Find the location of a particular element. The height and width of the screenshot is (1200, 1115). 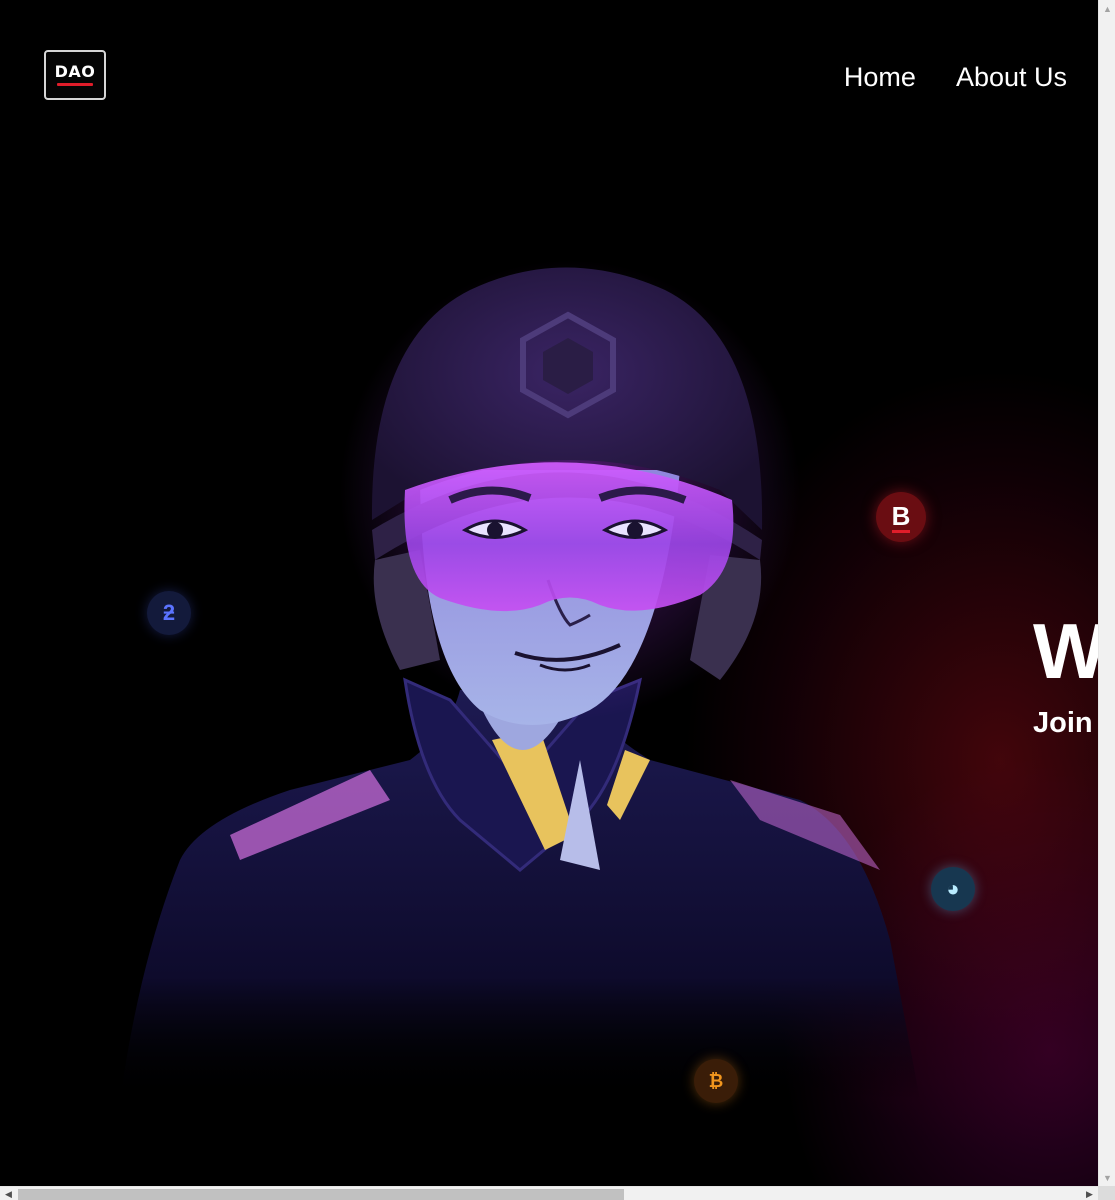

scroll-right-arrow-icon: ▶ is located at coordinates (1089, 1193).